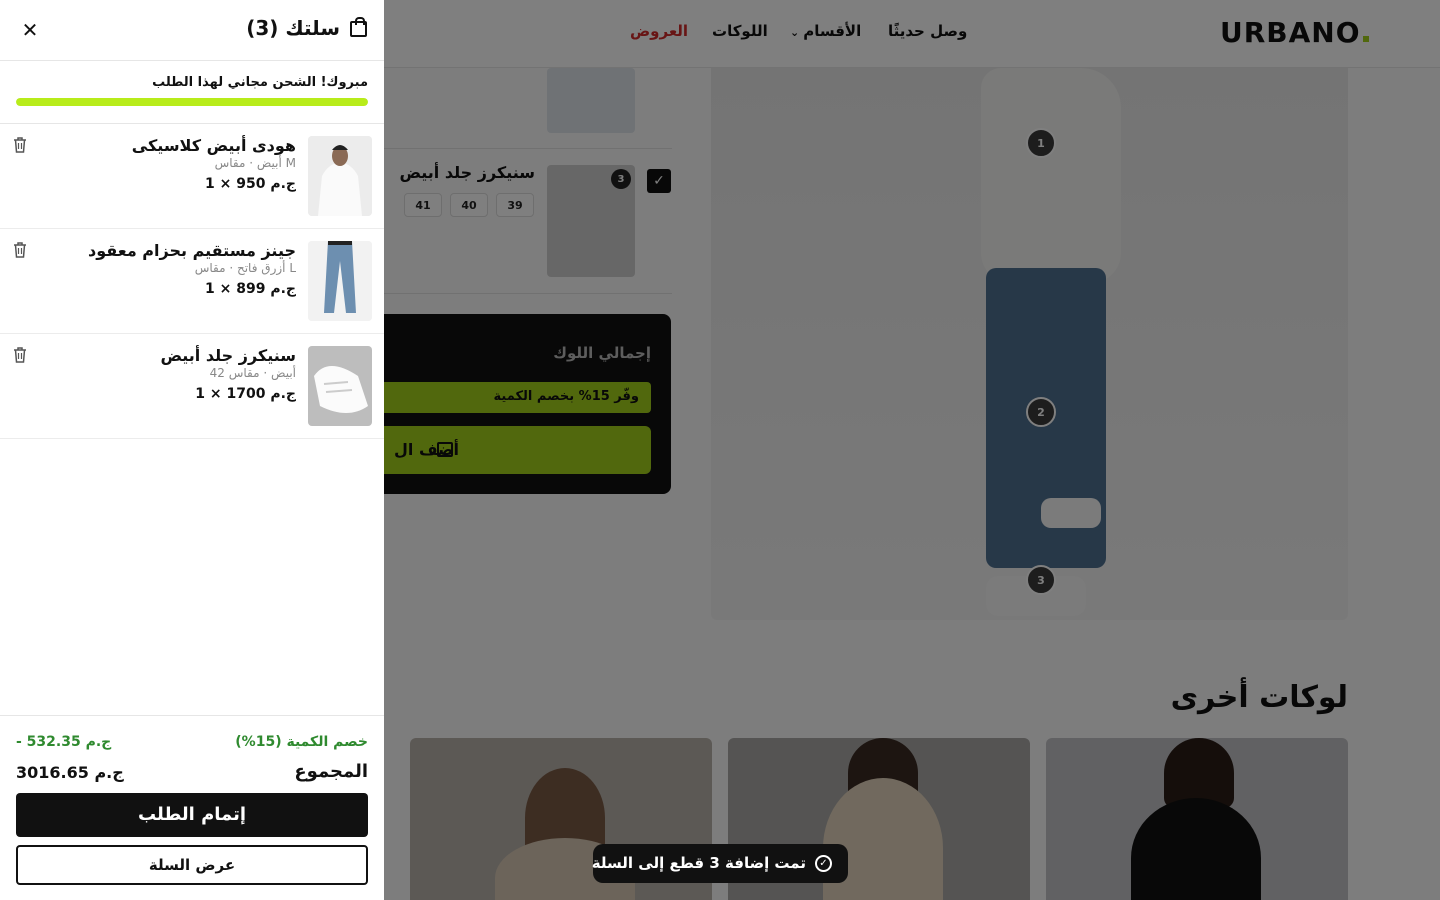  What do you see at coordinates (245, 394) in the screenshot?
I see `item-price: 1 × 1700 ج.م` at bounding box center [245, 394].